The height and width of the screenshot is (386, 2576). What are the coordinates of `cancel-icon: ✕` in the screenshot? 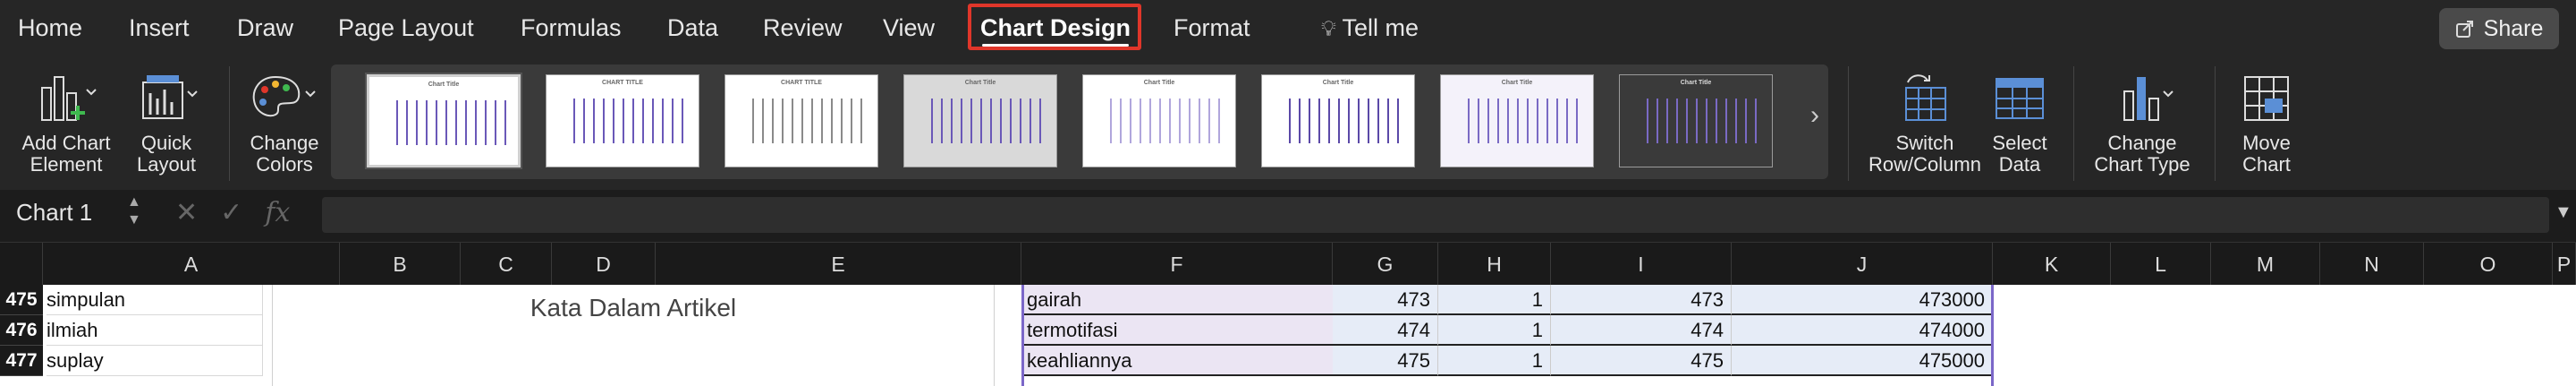 It's located at (186, 212).